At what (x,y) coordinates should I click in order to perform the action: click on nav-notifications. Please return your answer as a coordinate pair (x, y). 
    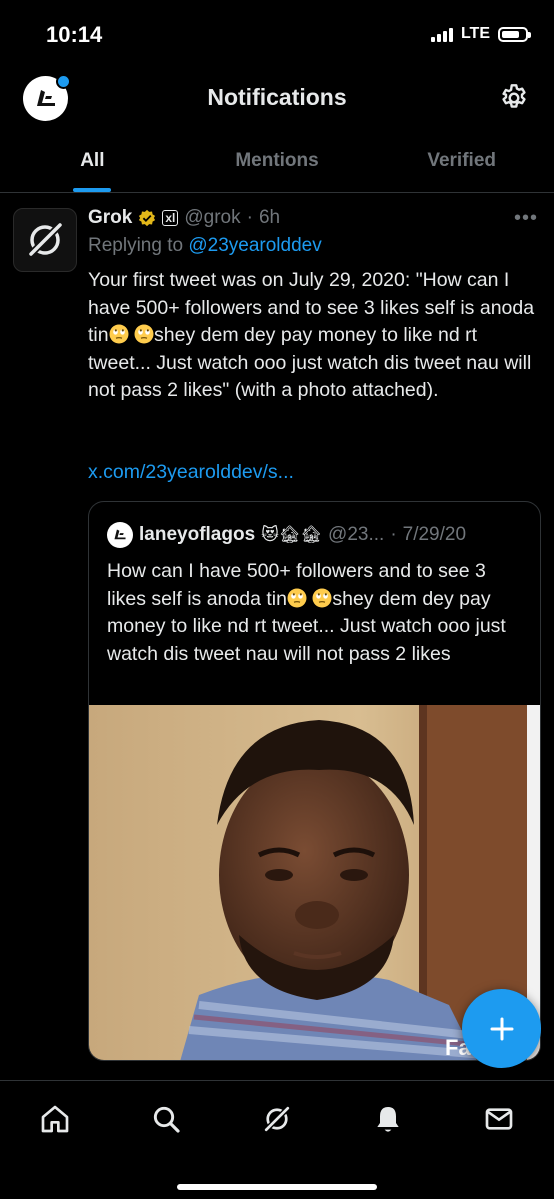
    Looking at the image, I should click on (388, 1119).